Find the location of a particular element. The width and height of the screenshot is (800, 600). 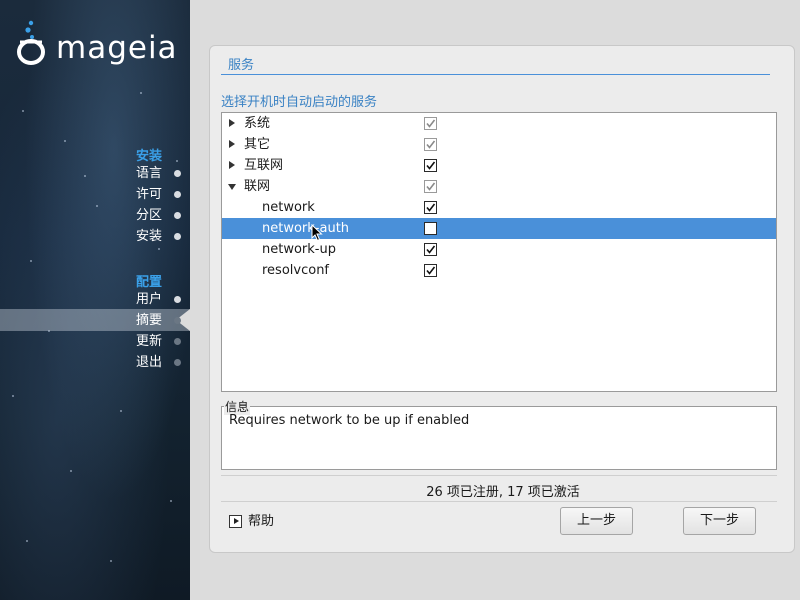

info-frame: 信息 Requires network to be up if enabled is located at coordinates (499, 434).